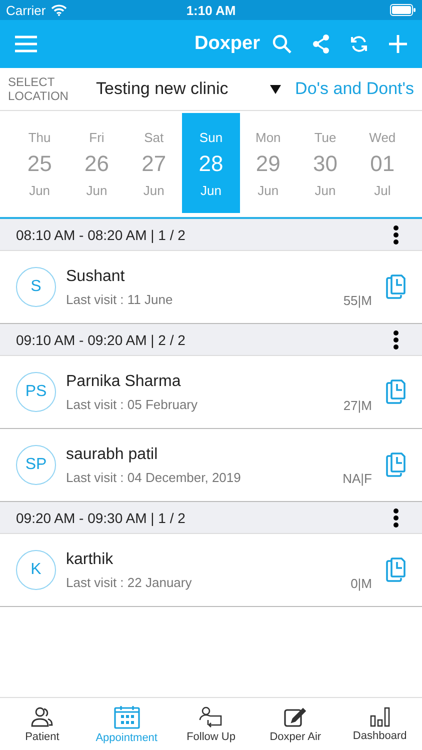 Image resolution: width=422 pixels, height=750 pixels. I want to click on app-title: Doxper, so click(227, 44).